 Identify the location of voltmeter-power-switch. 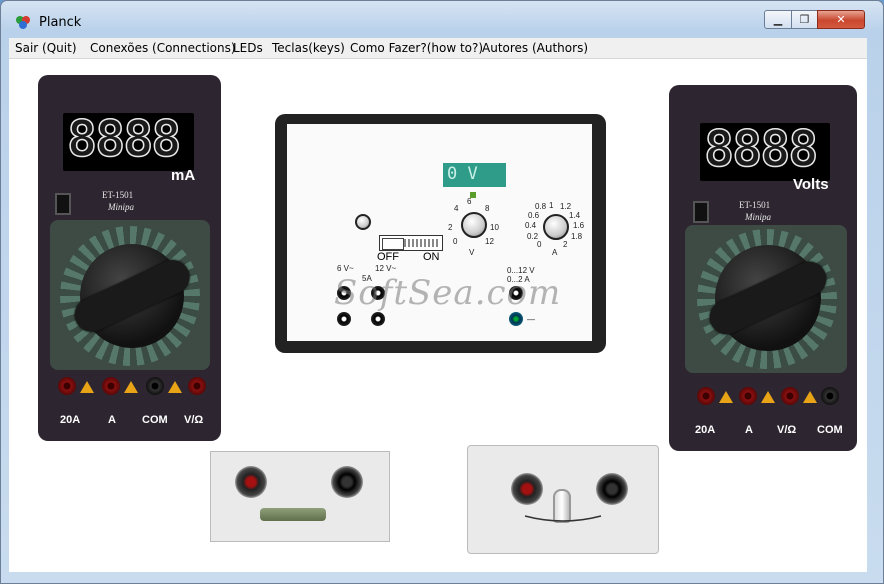
(701, 212).